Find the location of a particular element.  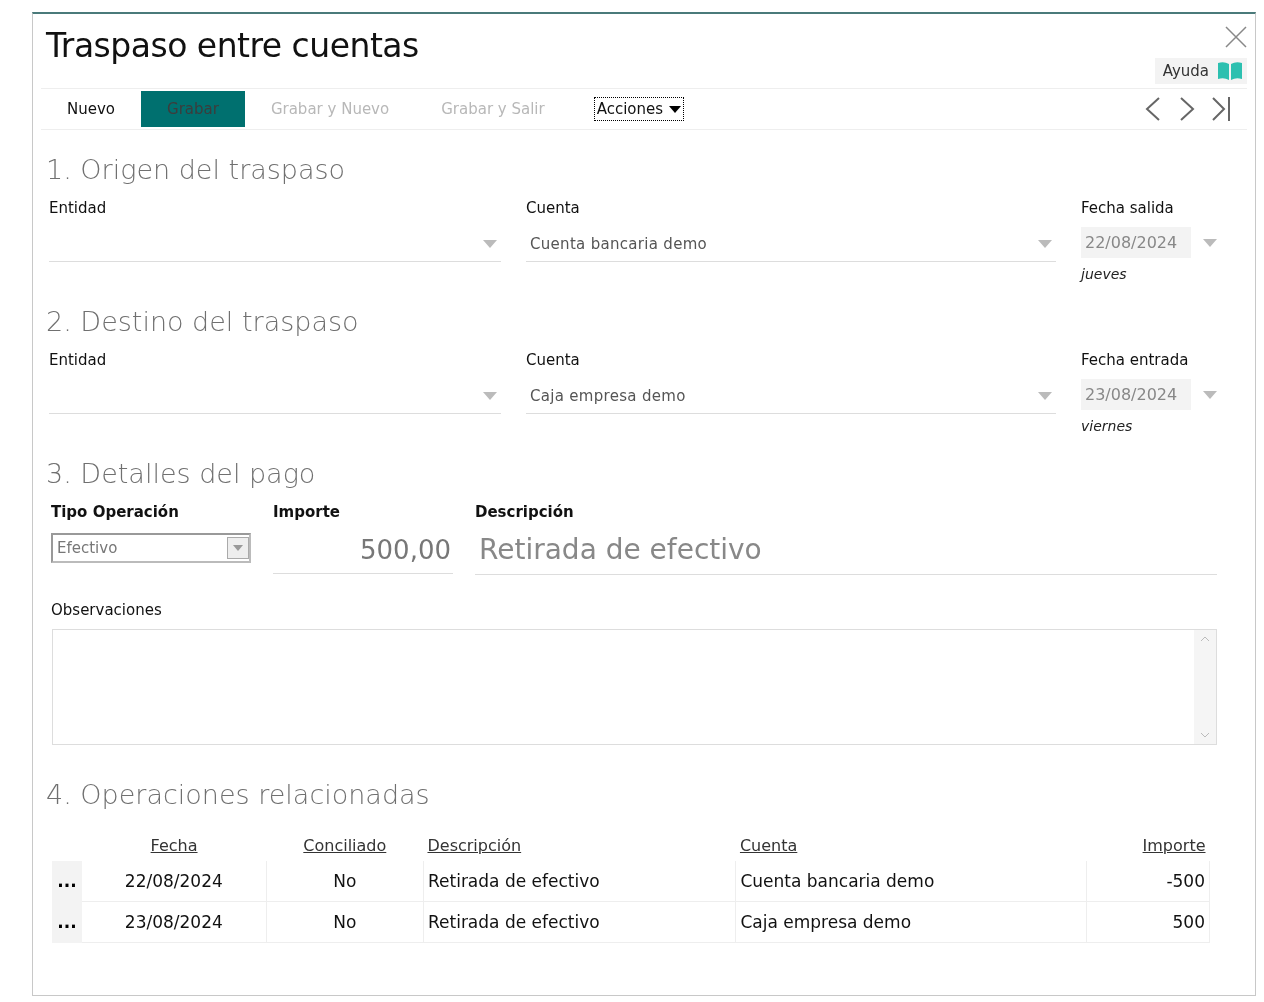

column-header: Cuenta is located at coordinates (911, 845).